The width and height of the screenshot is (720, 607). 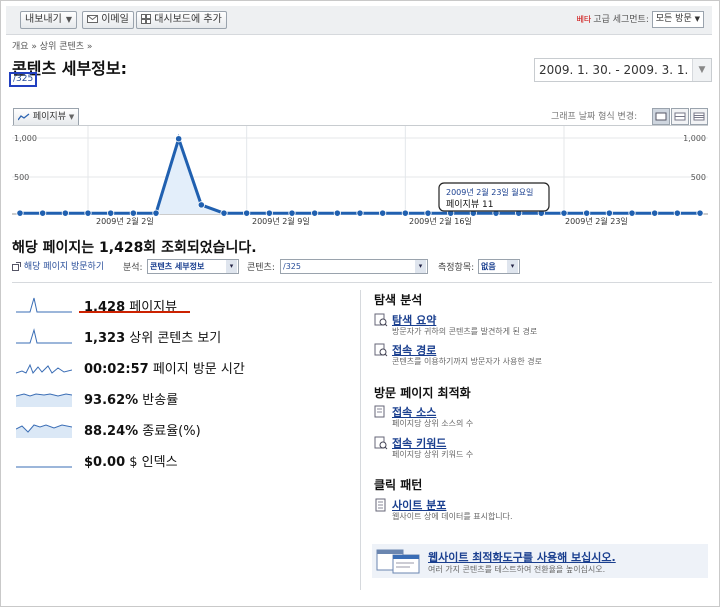 What do you see at coordinates (362, 282) in the screenshot?
I see `section-divider` at bounding box center [362, 282].